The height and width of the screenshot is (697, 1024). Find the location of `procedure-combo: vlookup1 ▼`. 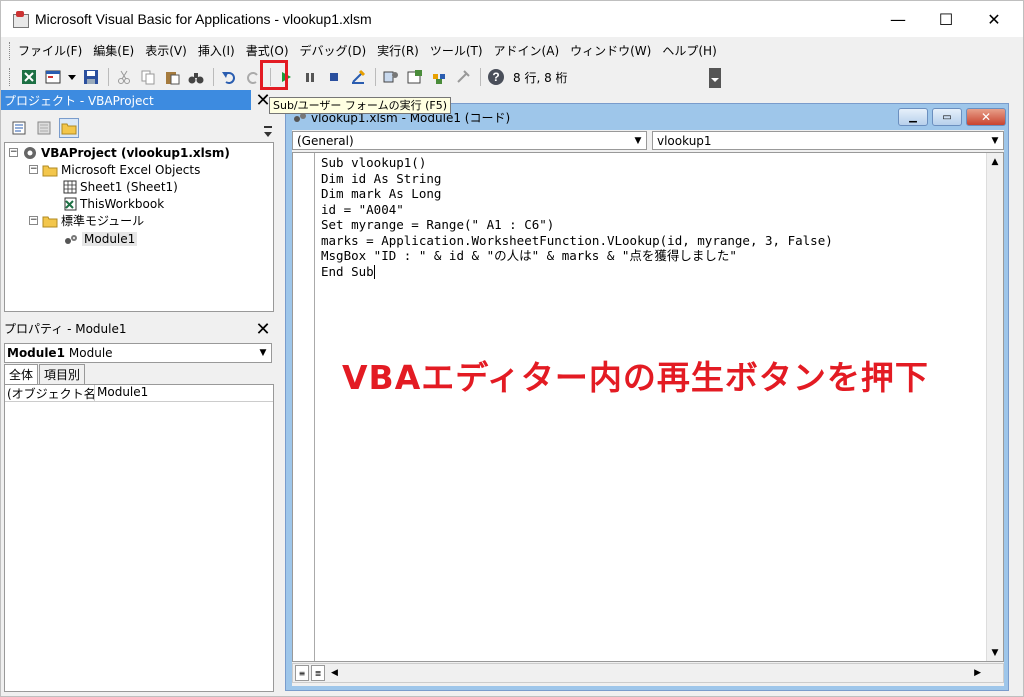

procedure-combo: vlookup1 ▼ is located at coordinates (828, 140).